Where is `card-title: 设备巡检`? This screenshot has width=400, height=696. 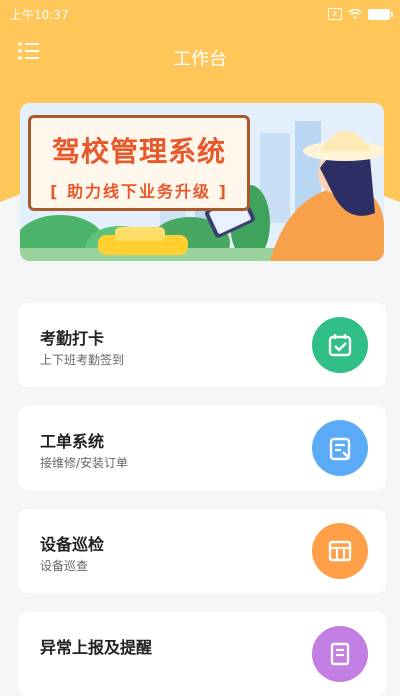
card-title: 设备巡检 is located at coordinates (72, 544).